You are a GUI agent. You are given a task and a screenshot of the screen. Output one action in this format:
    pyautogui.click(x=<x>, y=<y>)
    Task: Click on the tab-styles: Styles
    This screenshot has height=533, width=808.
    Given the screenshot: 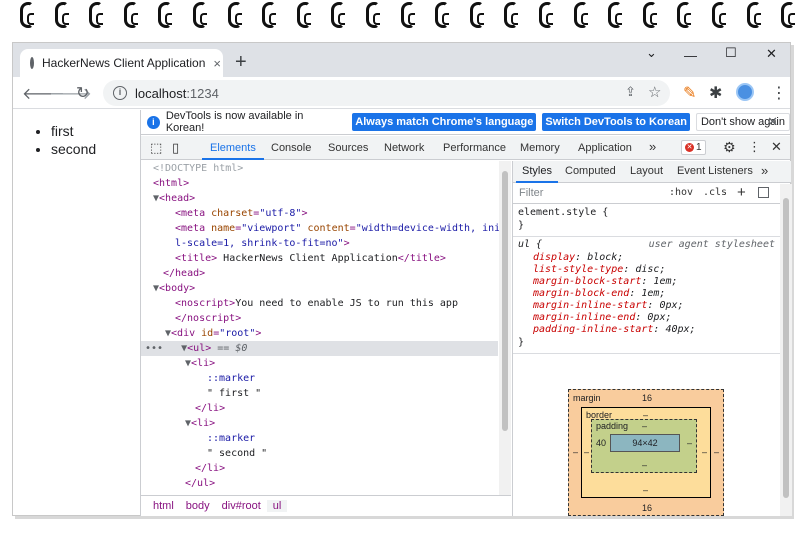 What is the action you would take?
    pyautogui.click(x=537, y=174)
    